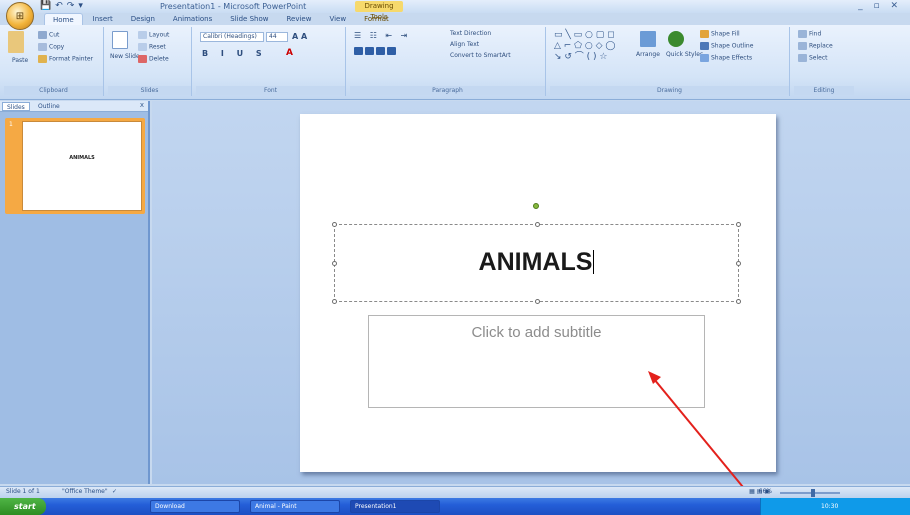  What do you see at coordinates (376, 19) in the screenshot?
I see `tab-format: Format` at bounding box center [376, 19].